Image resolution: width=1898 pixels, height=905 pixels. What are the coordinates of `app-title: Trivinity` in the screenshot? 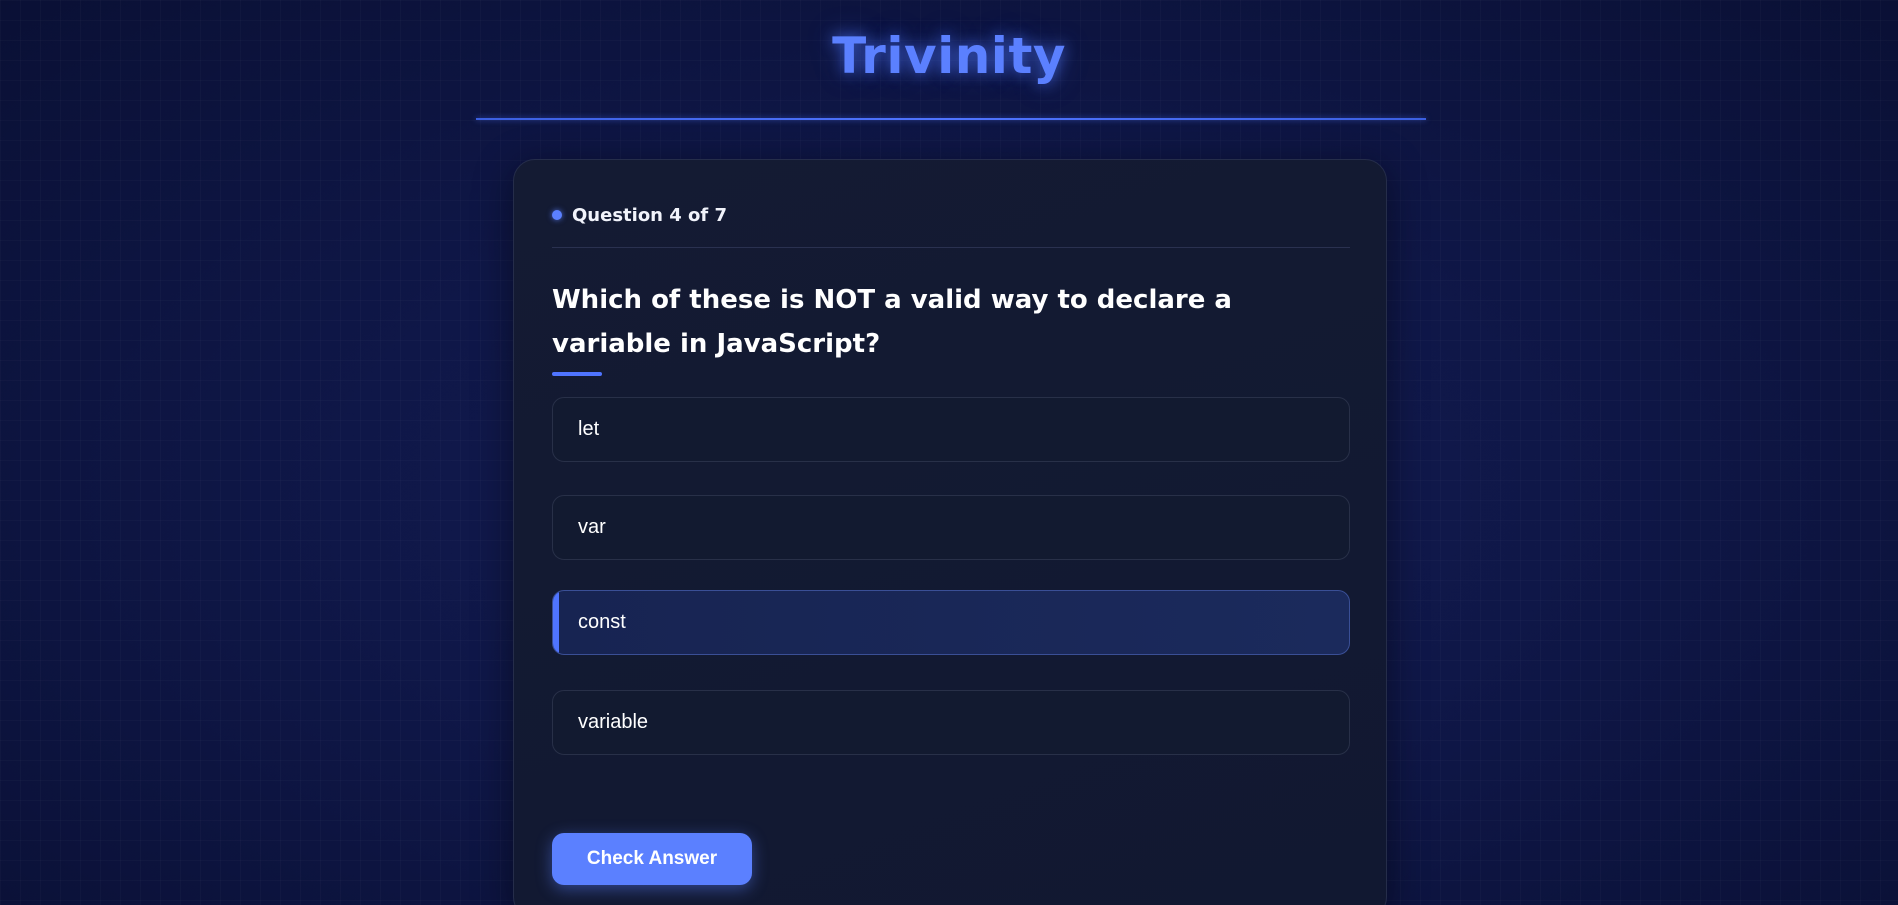 It's located at (949, 56).